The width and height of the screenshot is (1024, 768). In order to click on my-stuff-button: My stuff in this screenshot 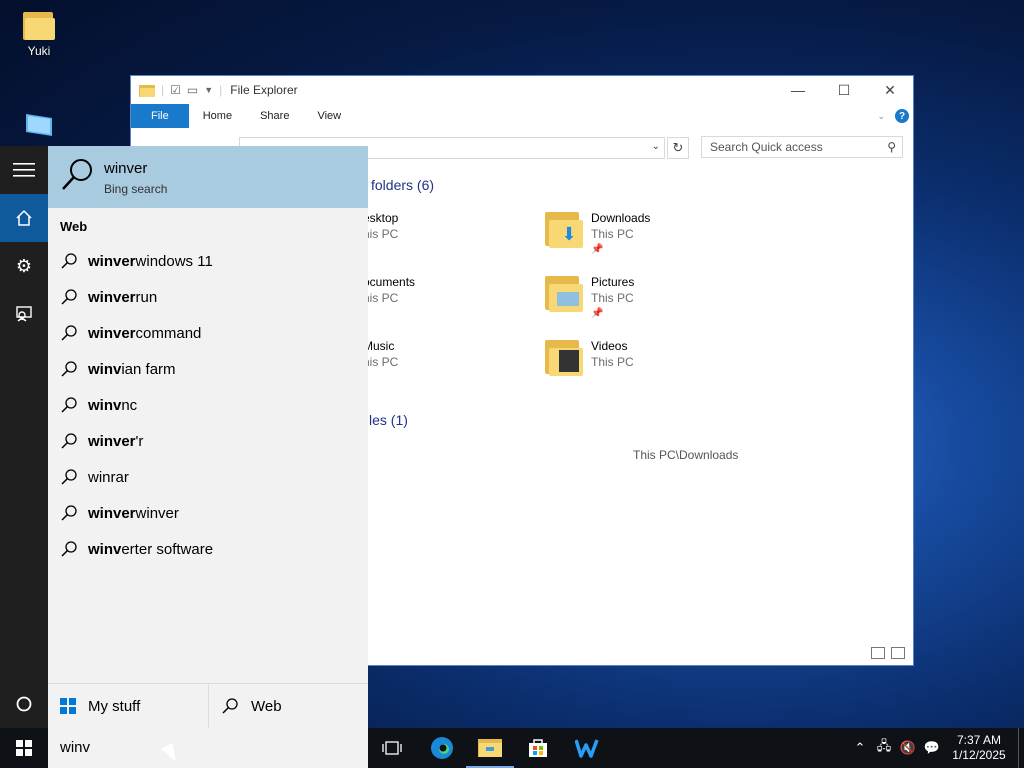, I will do `click(128, 706)`.